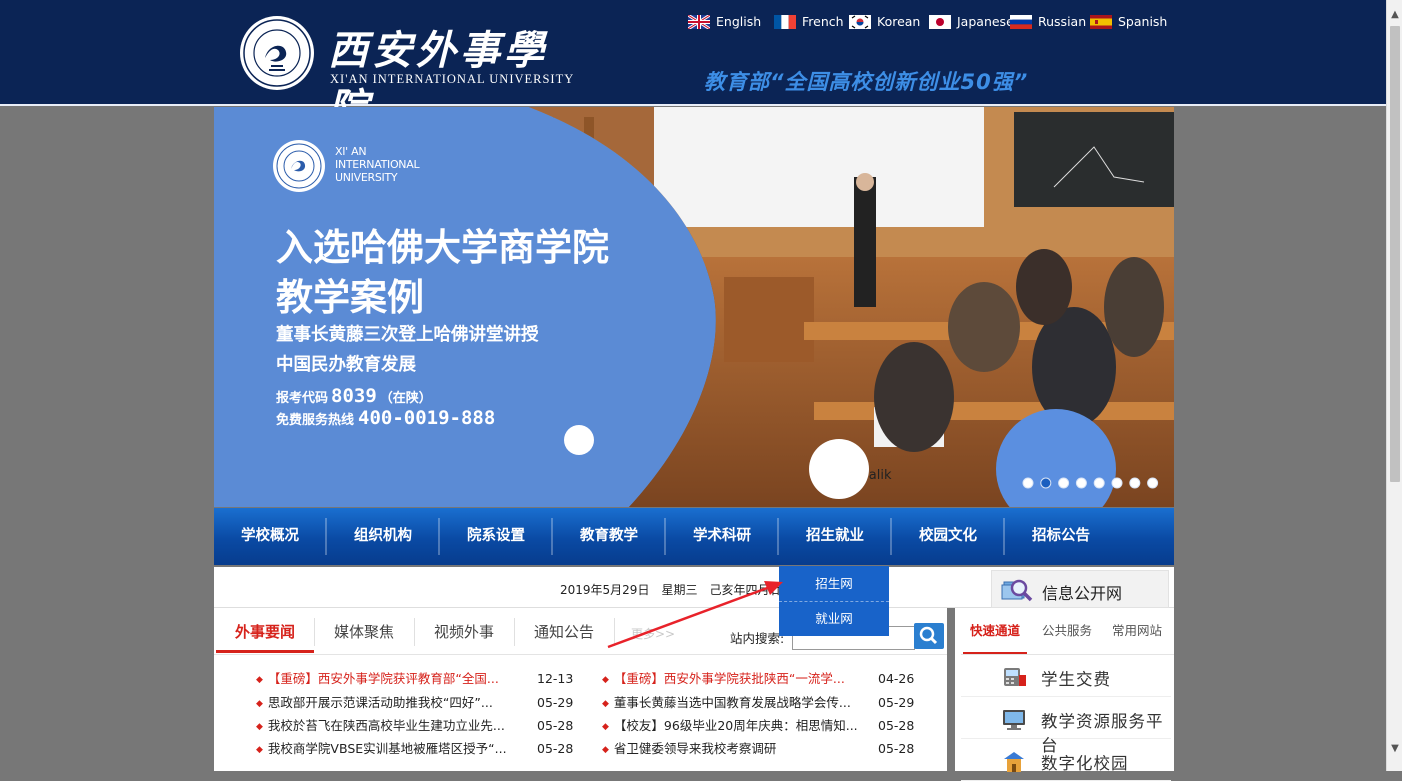  I want to click on info-disclosure-button: 信息公开网, so click(1080, 589).